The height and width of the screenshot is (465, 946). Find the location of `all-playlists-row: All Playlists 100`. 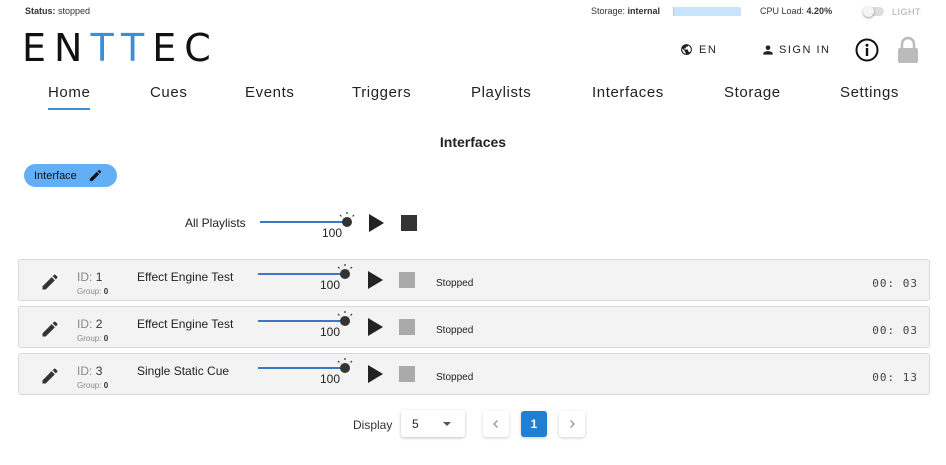

all-playlists-row: All Playlists 100 is located at coordinates (473, 225).